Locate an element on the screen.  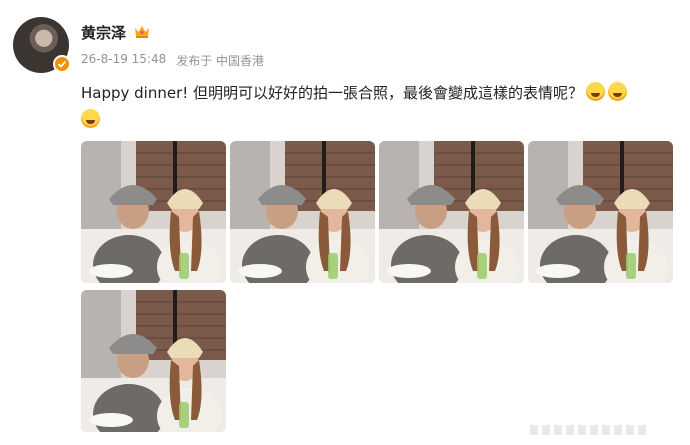
post-meta: 26-8-19 15:48 发布于 中国香港 is located at coordinates (172, 60).